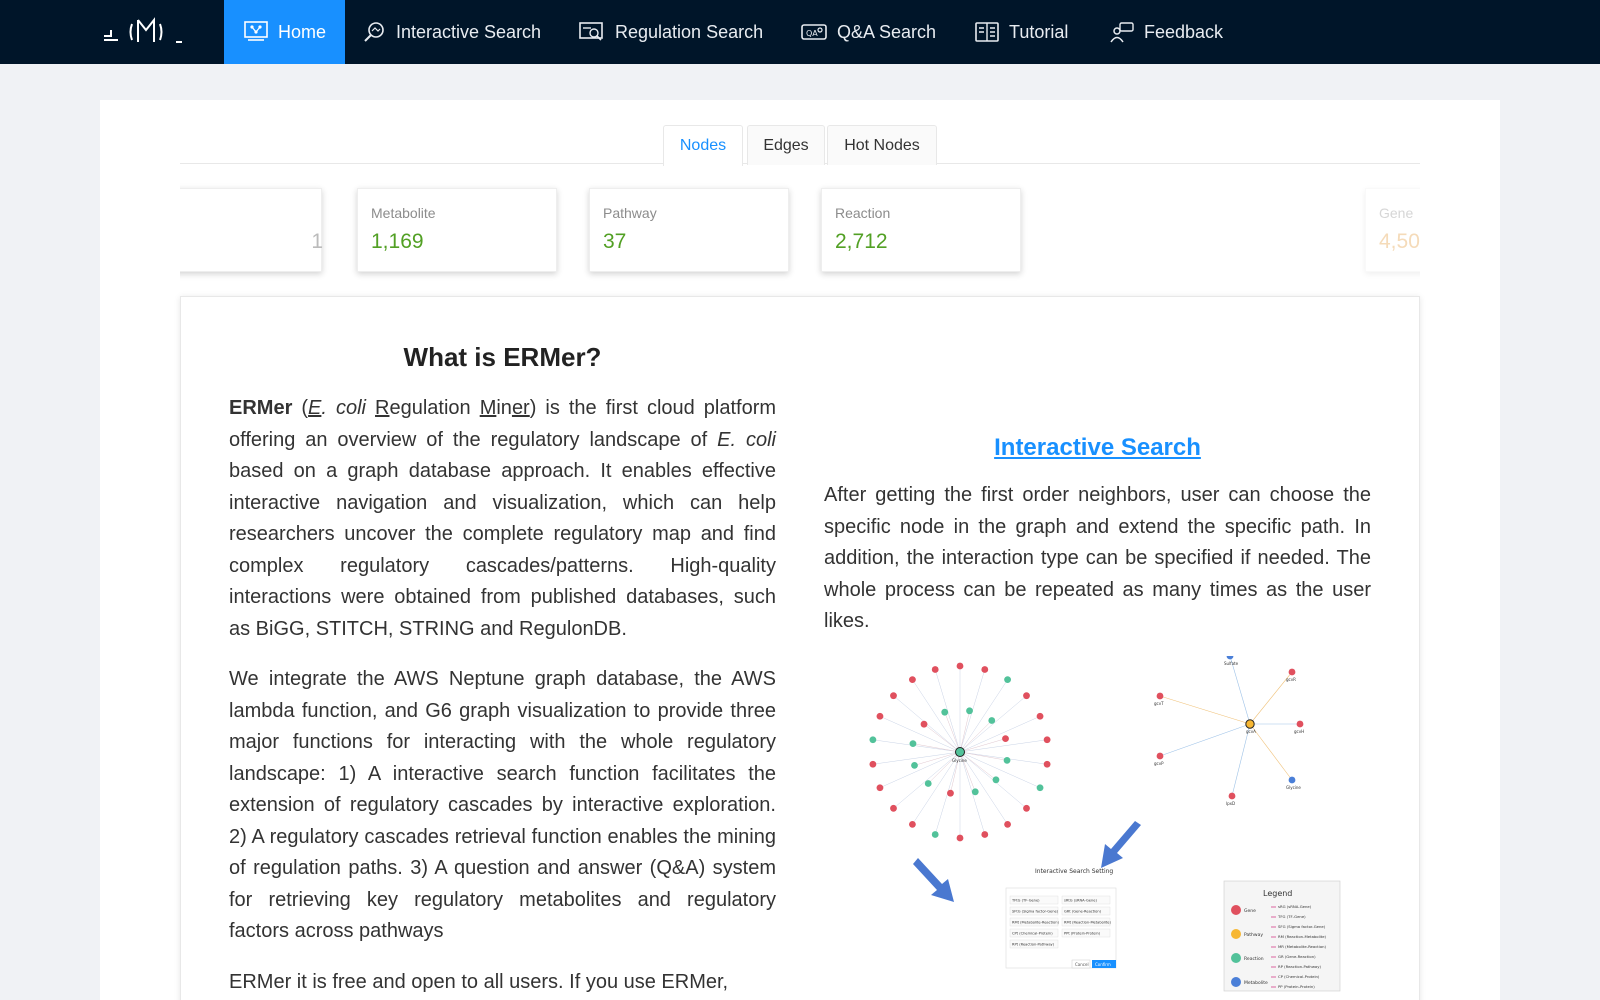 Image resolution: width=1600 pixels, height=1000 pixels. Describe the element at coordinates (1250, 911) in the screenshot. I see `legend-node-label: Gene` at that location.